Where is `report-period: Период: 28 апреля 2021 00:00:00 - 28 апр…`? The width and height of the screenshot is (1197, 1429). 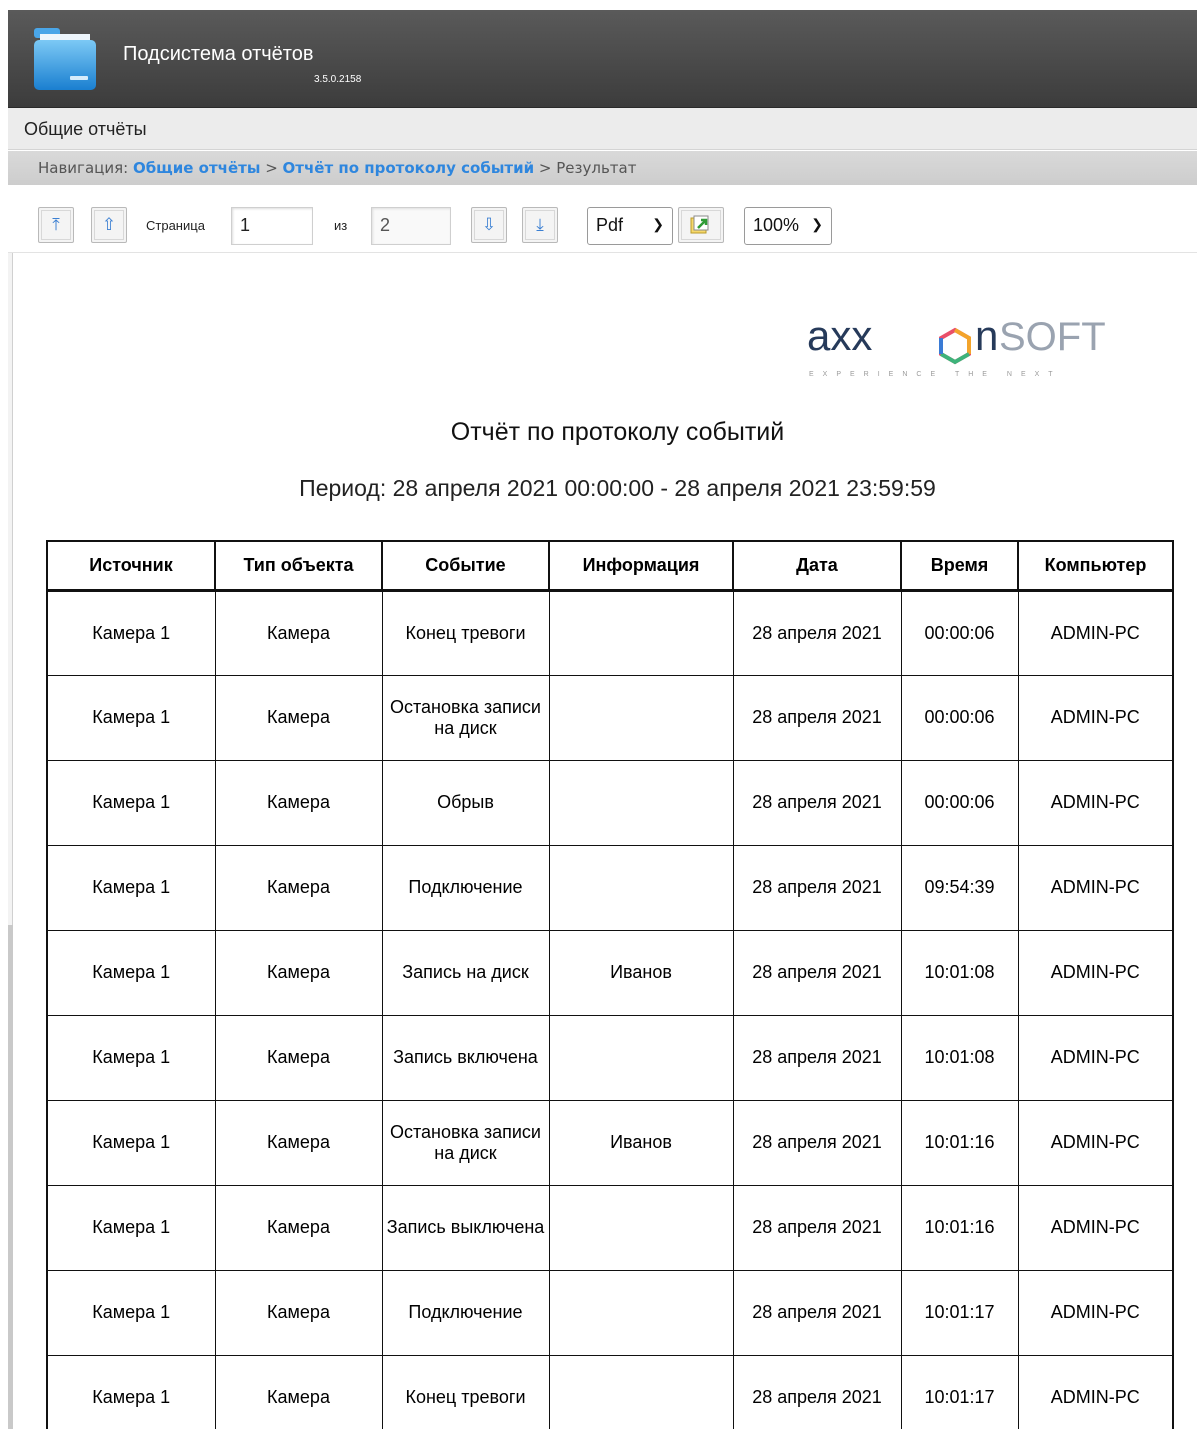
report-period: Период: 28 апреля 2021 00:00:00 - 28 апр… is located at coordinates (617, 488).